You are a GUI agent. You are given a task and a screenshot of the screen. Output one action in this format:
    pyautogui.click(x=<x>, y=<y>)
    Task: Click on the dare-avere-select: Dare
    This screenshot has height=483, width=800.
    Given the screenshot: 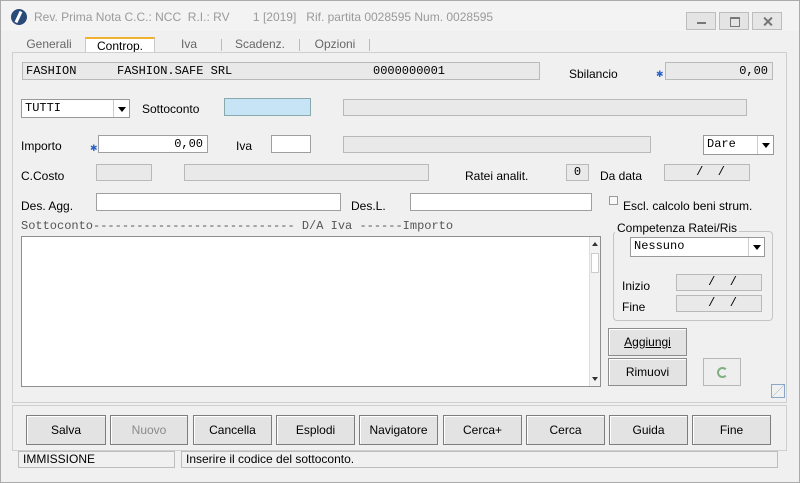 What is the action you would take?
    pyautogui.click(x=738, y=145)
    